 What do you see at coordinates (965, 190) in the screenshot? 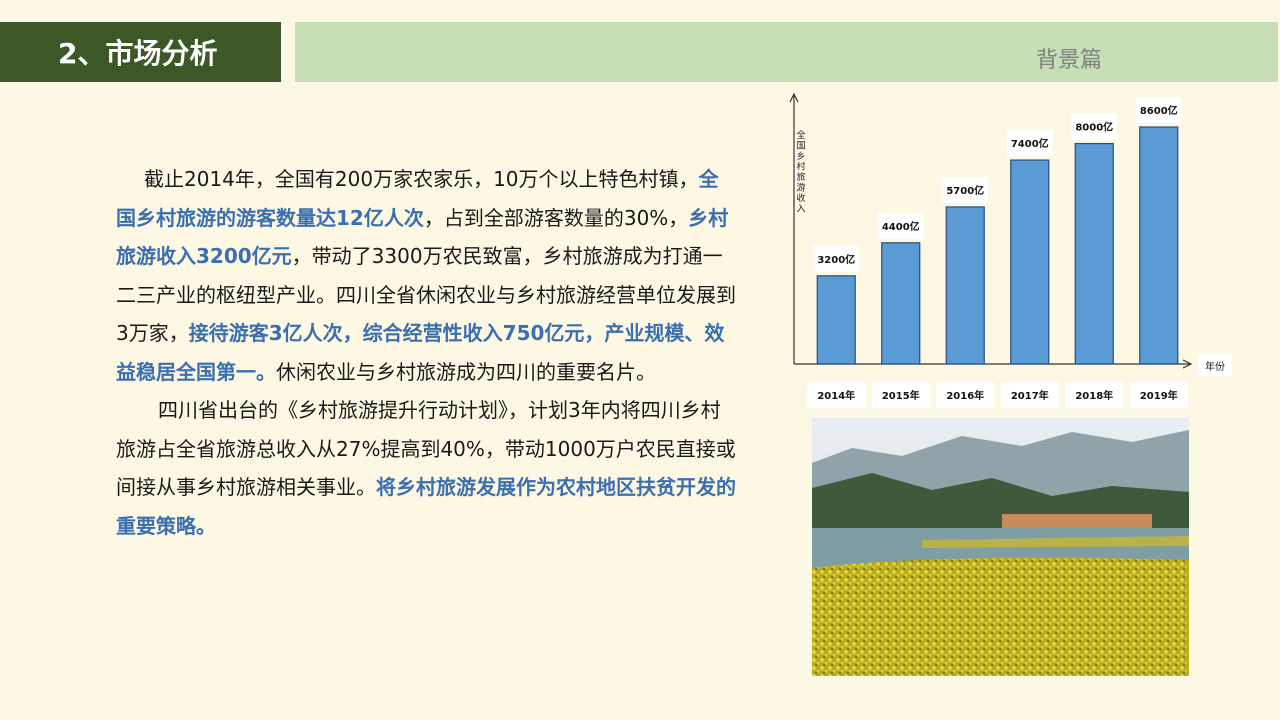
I see `data-label: 5700亿` at bounding box center [965, 190].